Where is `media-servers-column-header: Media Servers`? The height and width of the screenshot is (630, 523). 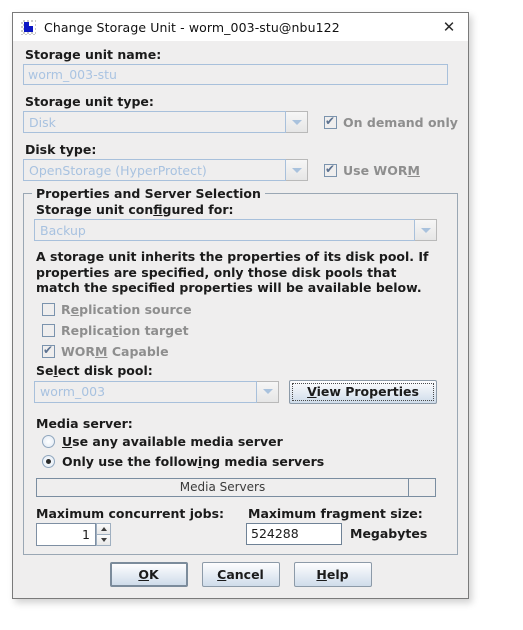 media-servers-column-header: Media Servers is located at coordinates (223, 487).